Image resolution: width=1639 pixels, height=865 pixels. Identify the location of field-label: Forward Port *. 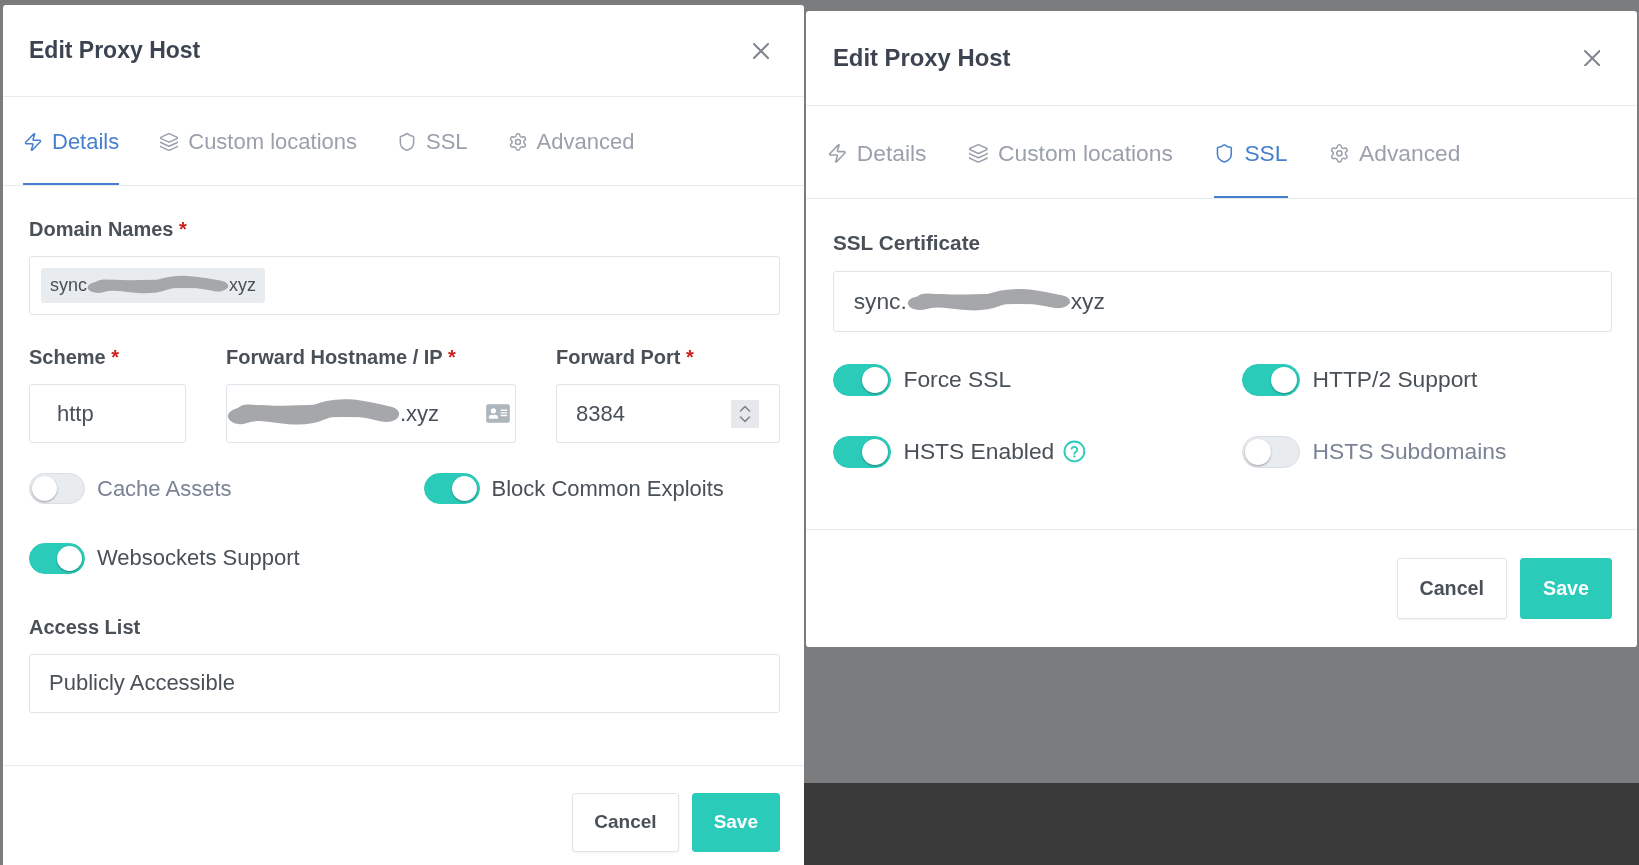
(625, 357).